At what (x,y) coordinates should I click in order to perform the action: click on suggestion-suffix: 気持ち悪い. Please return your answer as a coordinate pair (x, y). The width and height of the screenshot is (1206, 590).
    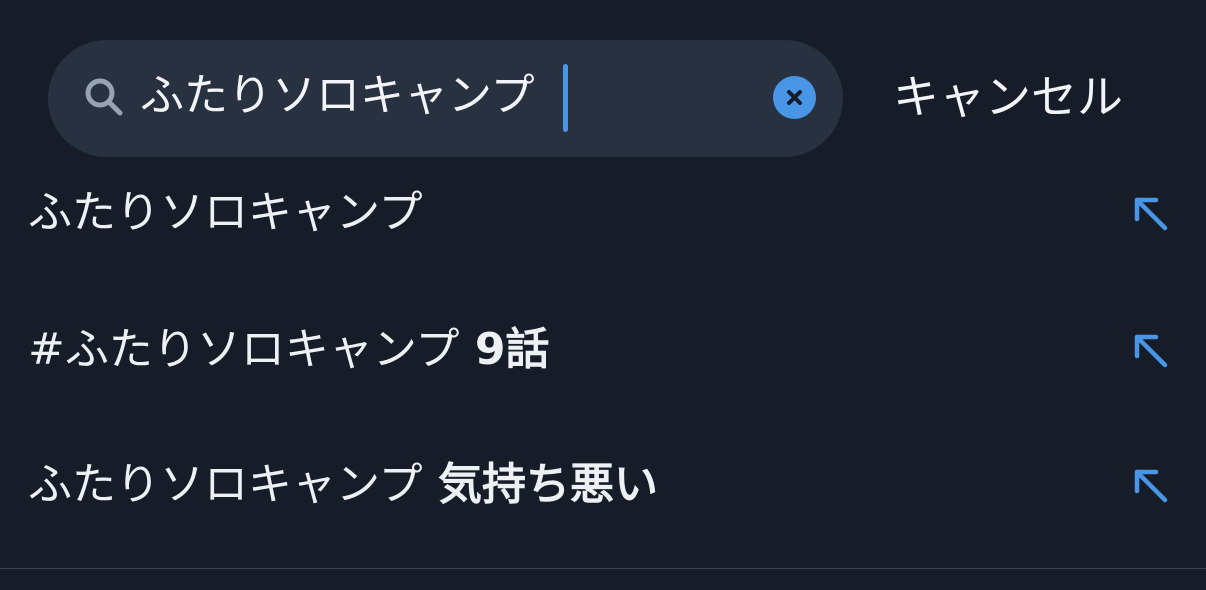
    Looking at the image, I should click on (540, 484).